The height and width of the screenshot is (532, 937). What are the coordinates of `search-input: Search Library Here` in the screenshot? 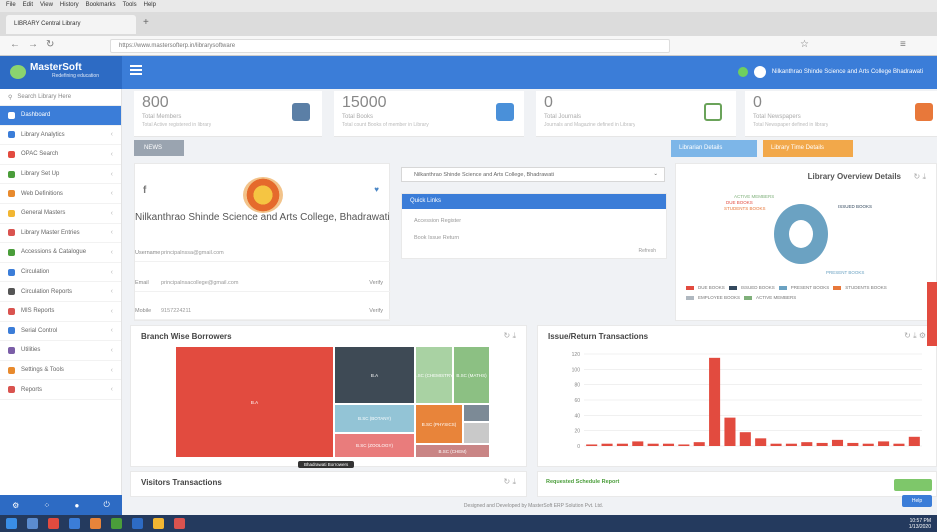 It's located at (44, 97).